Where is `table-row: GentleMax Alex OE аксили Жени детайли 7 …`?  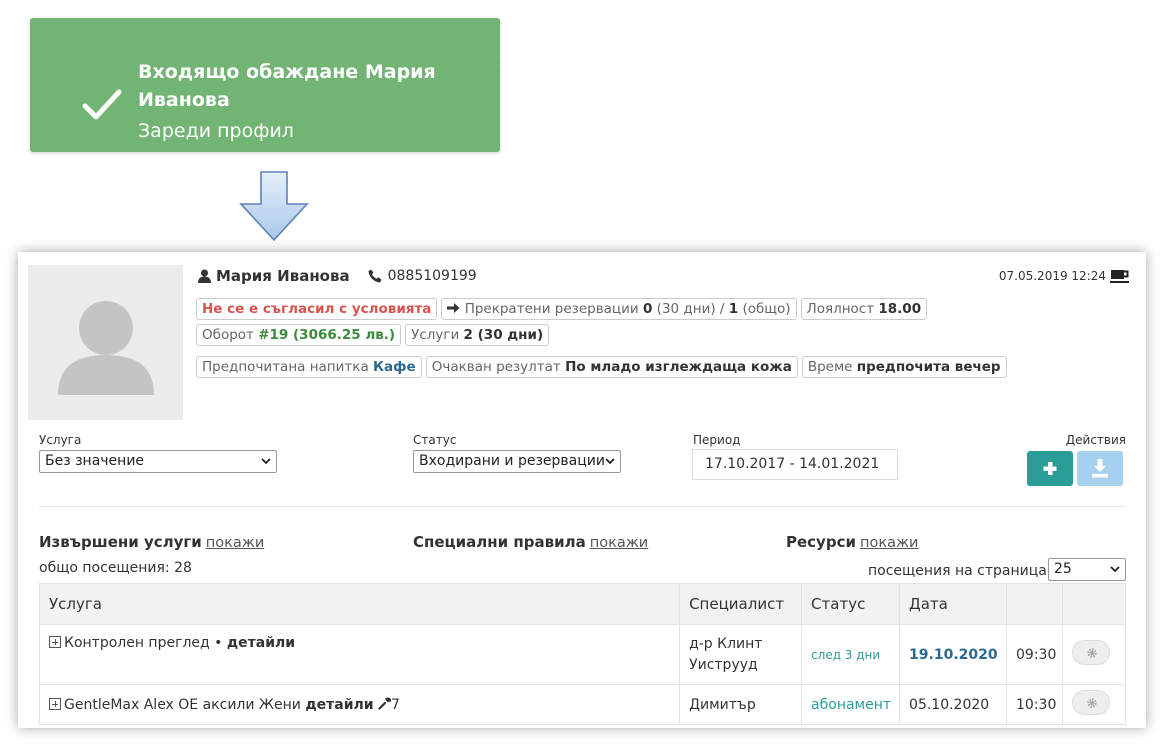
table-row: GentleMax Alex OE аксили Жени детайли 7 … is located at coordinates (582, 704).